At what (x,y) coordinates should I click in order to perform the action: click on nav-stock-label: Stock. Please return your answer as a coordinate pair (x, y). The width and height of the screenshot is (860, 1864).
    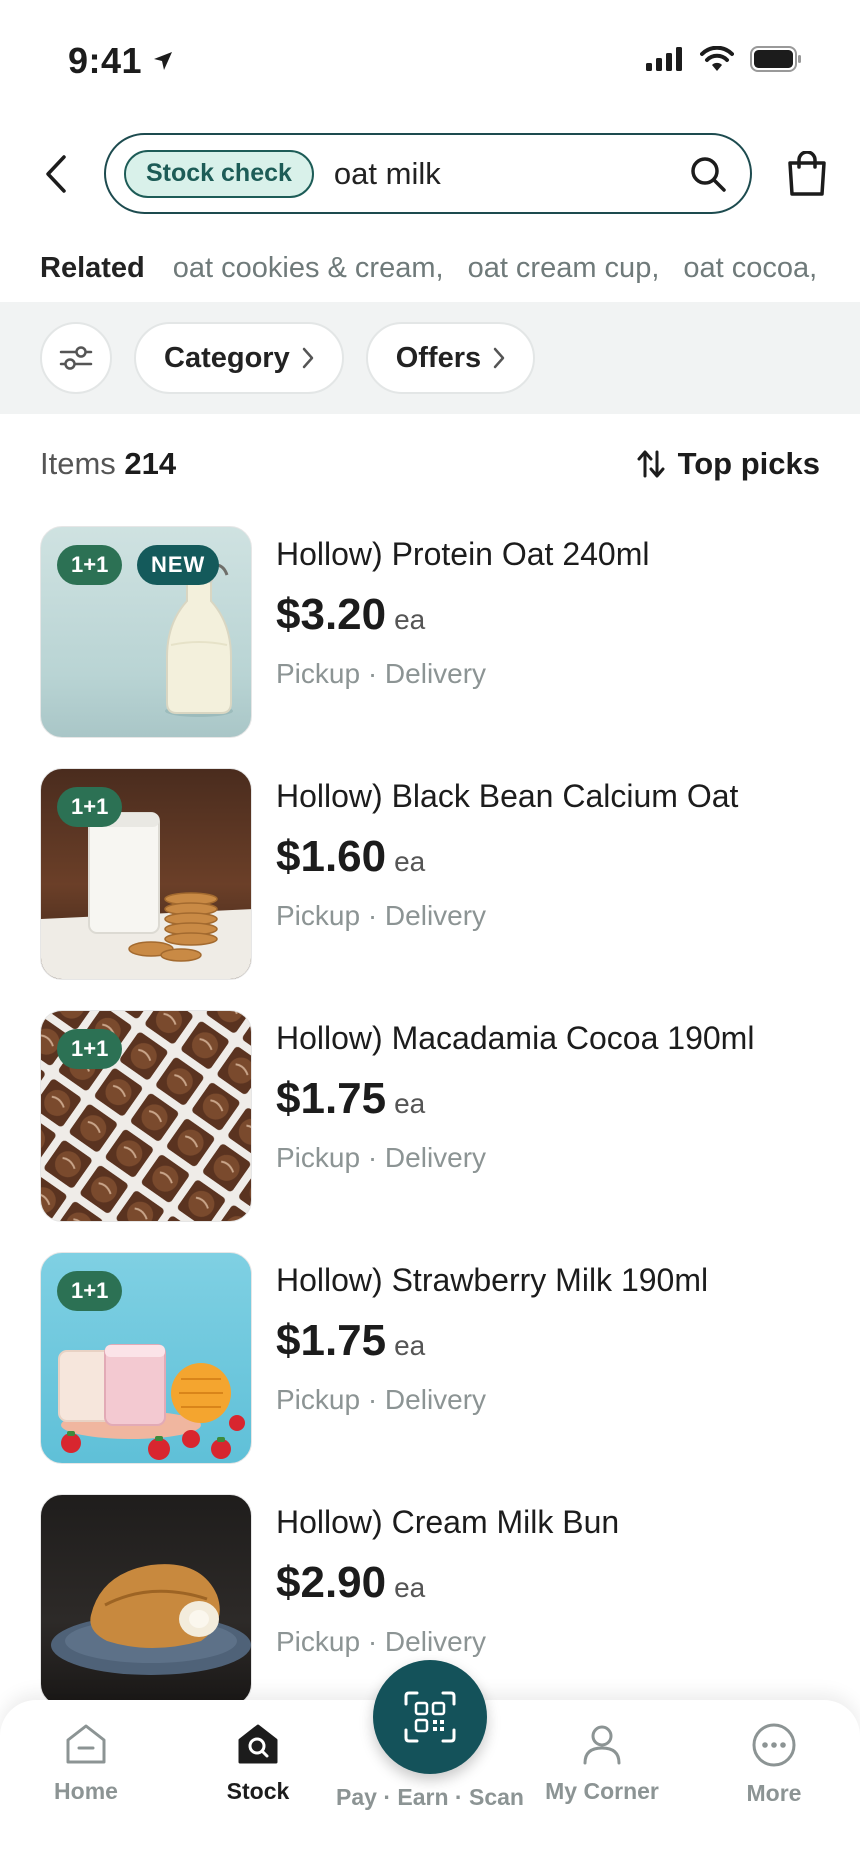
    Looking at the image, I should click on (258, 1791).